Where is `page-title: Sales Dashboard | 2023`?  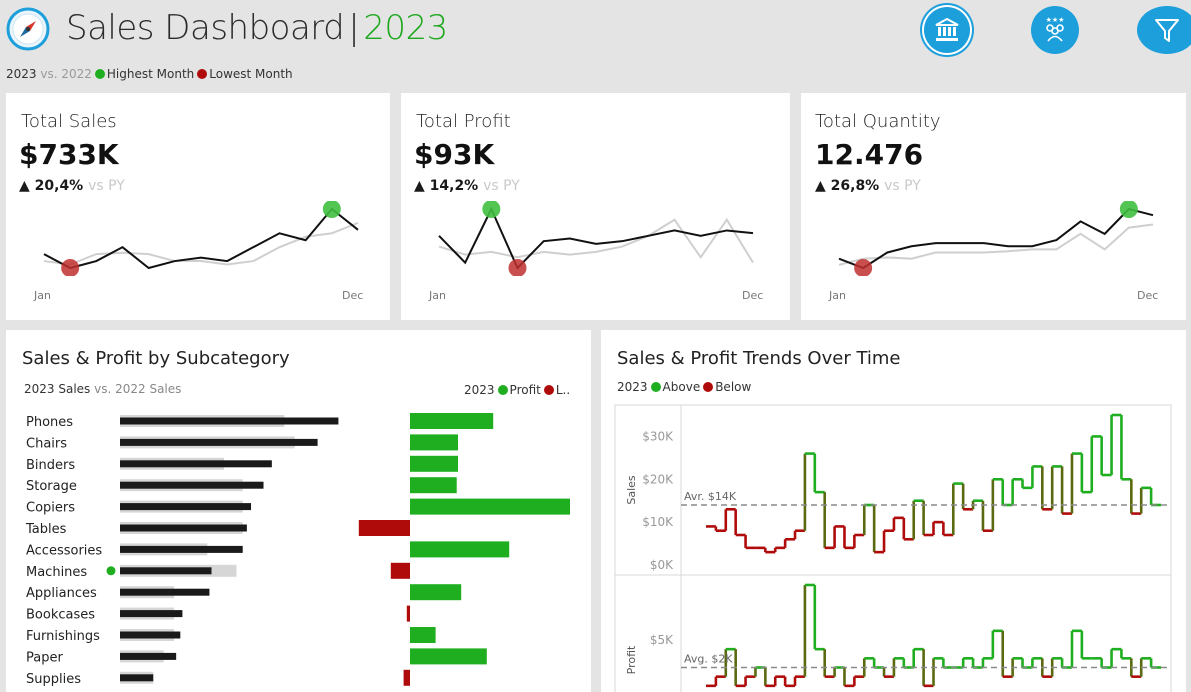
page-title: Sales Dashboard | 2023 is located at coordinates (257, 28).